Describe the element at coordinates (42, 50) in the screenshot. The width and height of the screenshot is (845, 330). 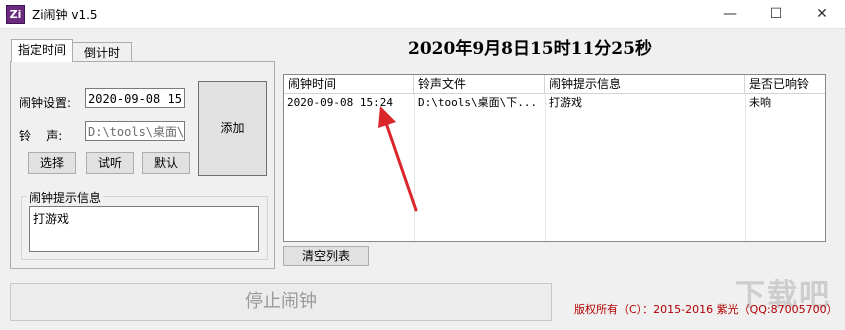
I see `tab-specified-time: 指定时间` at that location.